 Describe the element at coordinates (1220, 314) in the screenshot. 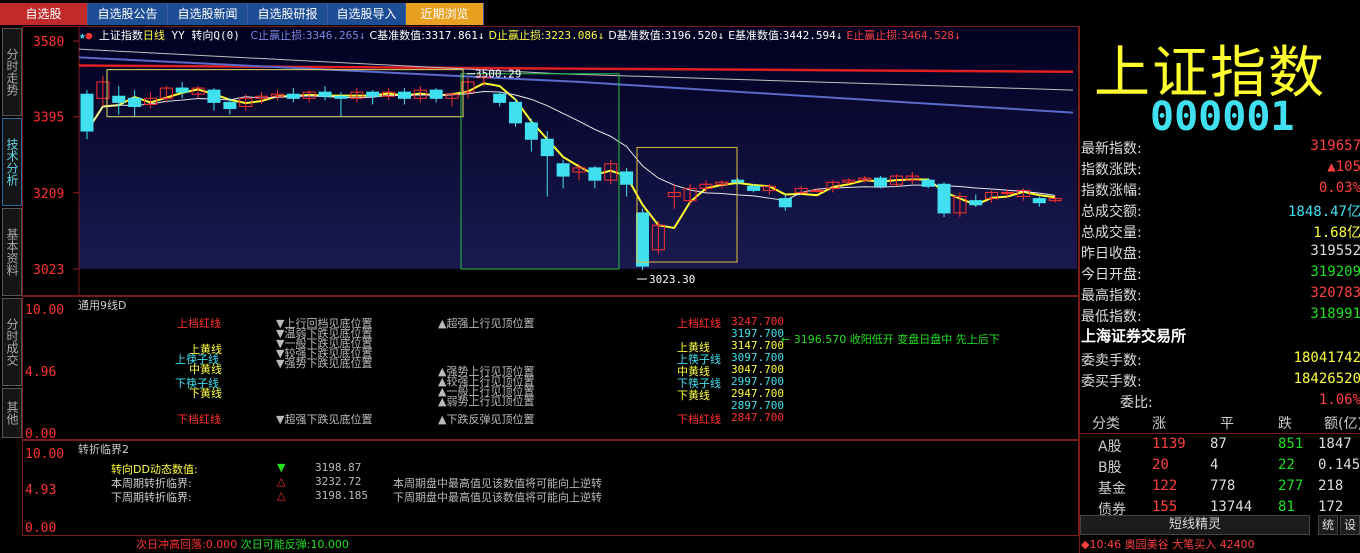

I see `quote-row: 最低指数: 318991` at that location.